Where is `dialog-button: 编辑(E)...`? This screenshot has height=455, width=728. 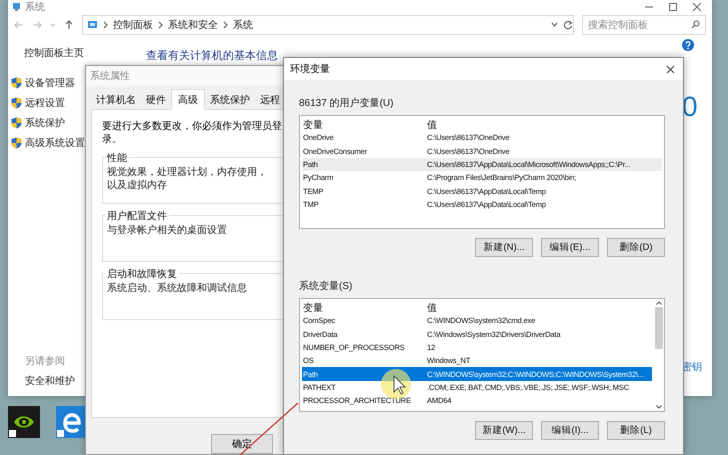
dialog-button: 编辑(E)... is located at coordinates (570, 247).